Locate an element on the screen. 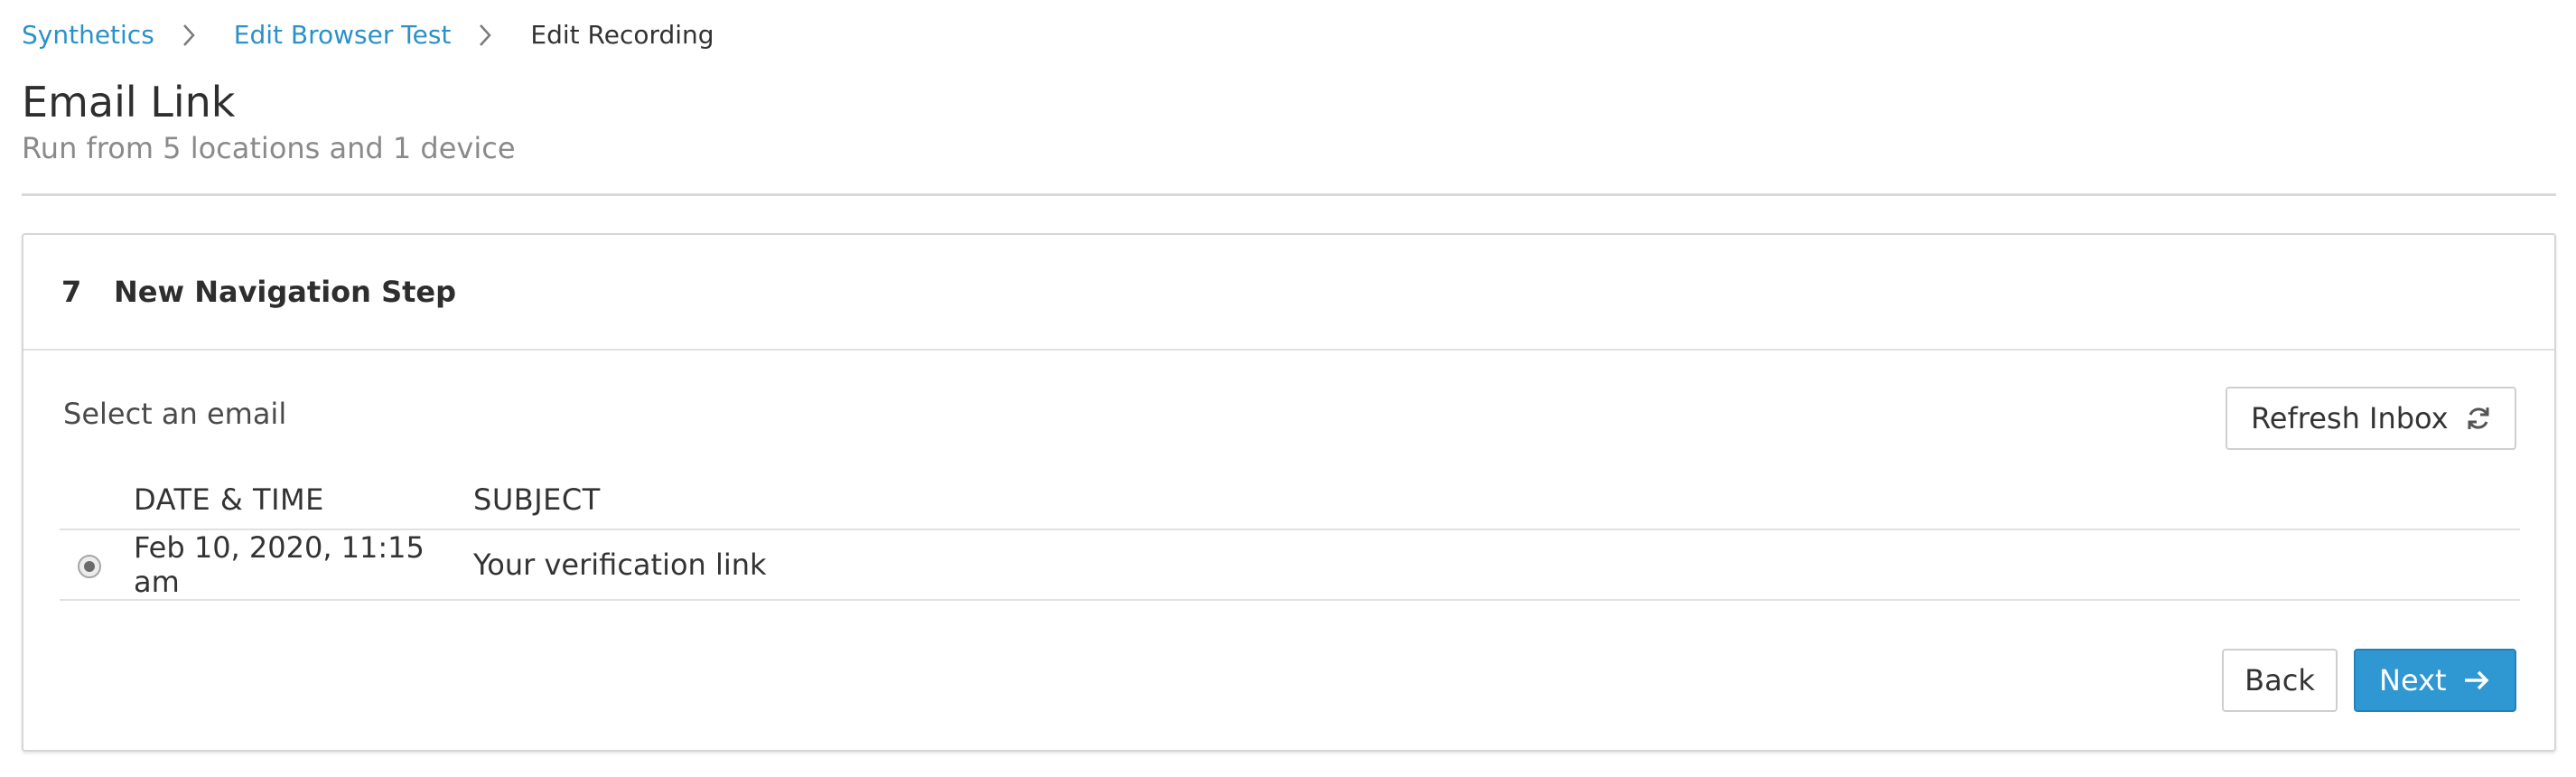 This screenshot has width=2576, height=777. table-header-row: DATE & TIME SUBJECT is located at coordinates (1290, 500).